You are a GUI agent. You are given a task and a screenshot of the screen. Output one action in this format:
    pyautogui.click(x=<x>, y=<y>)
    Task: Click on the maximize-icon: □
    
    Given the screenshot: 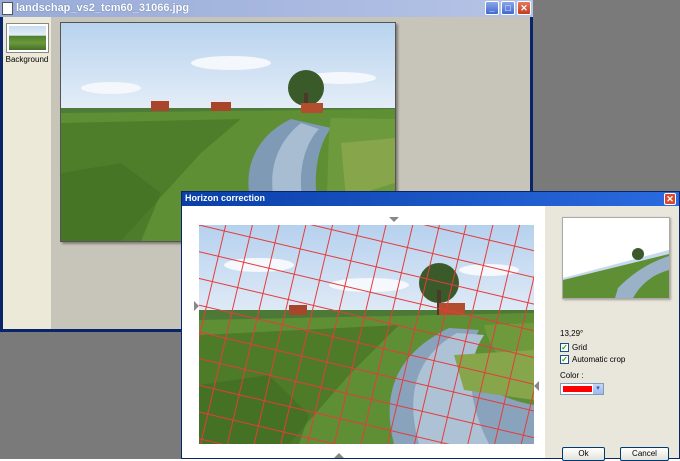 What is the action you would take?
    pyautogui.click(x=508, y=8)
    